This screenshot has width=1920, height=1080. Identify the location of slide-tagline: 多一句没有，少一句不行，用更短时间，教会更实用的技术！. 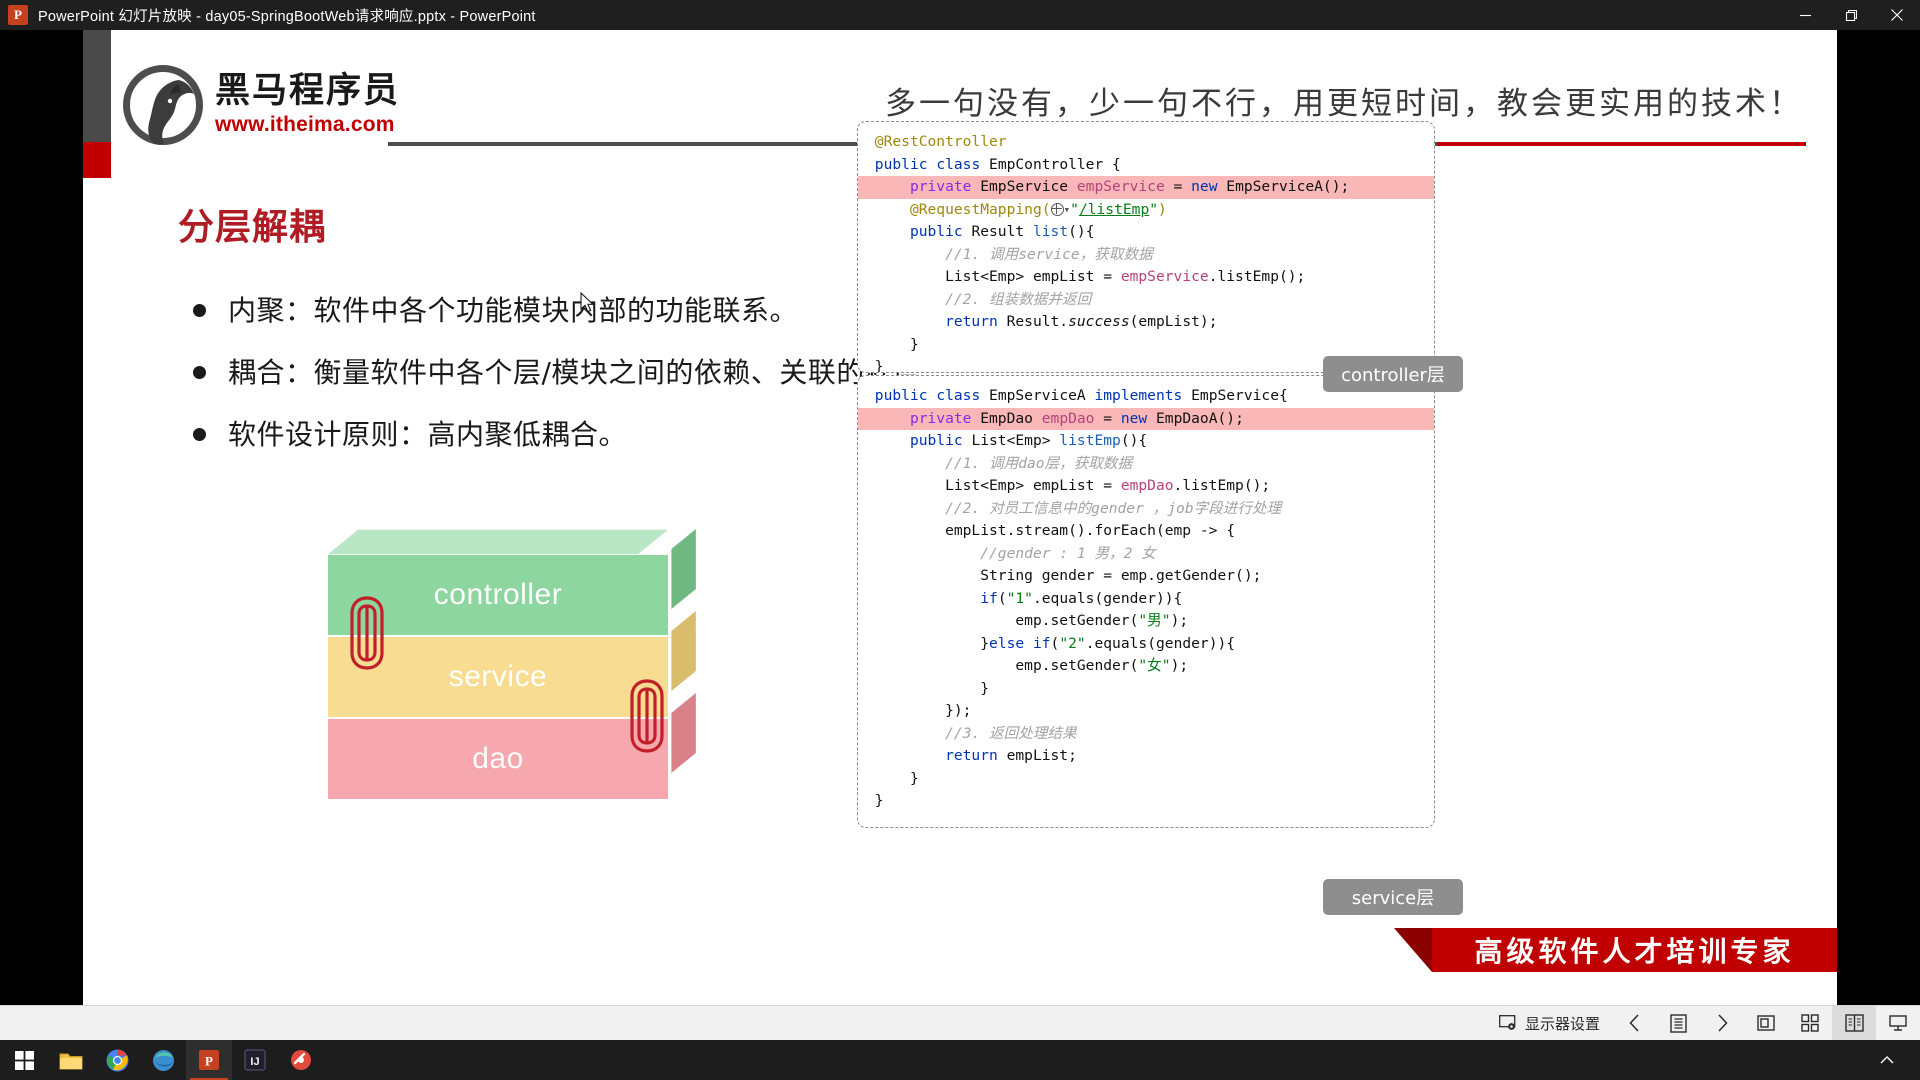
(1344, 104).